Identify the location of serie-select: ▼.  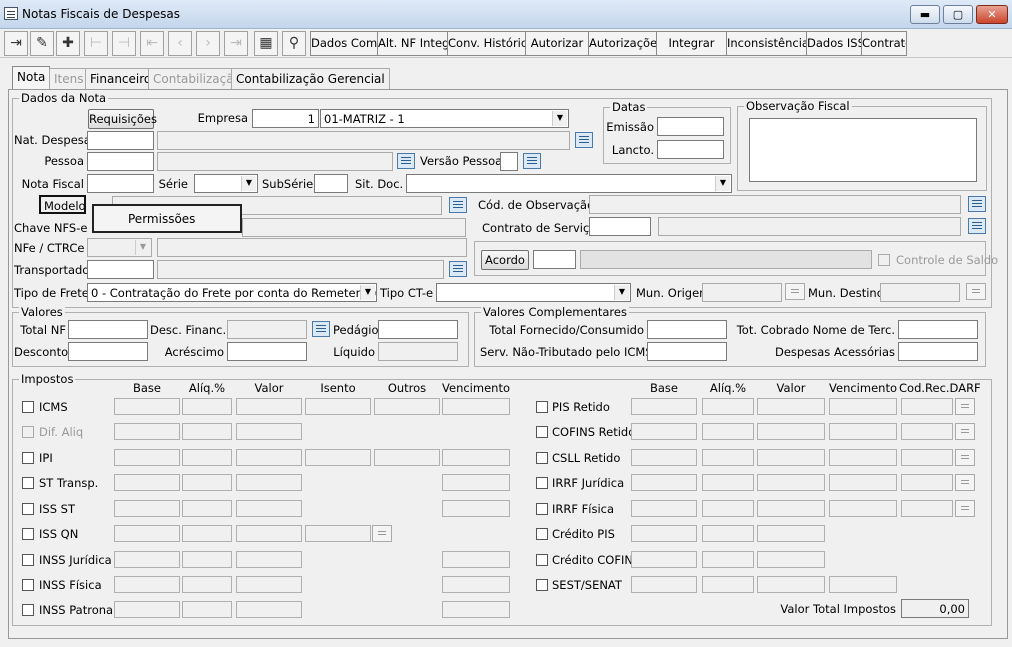
(226, 183).